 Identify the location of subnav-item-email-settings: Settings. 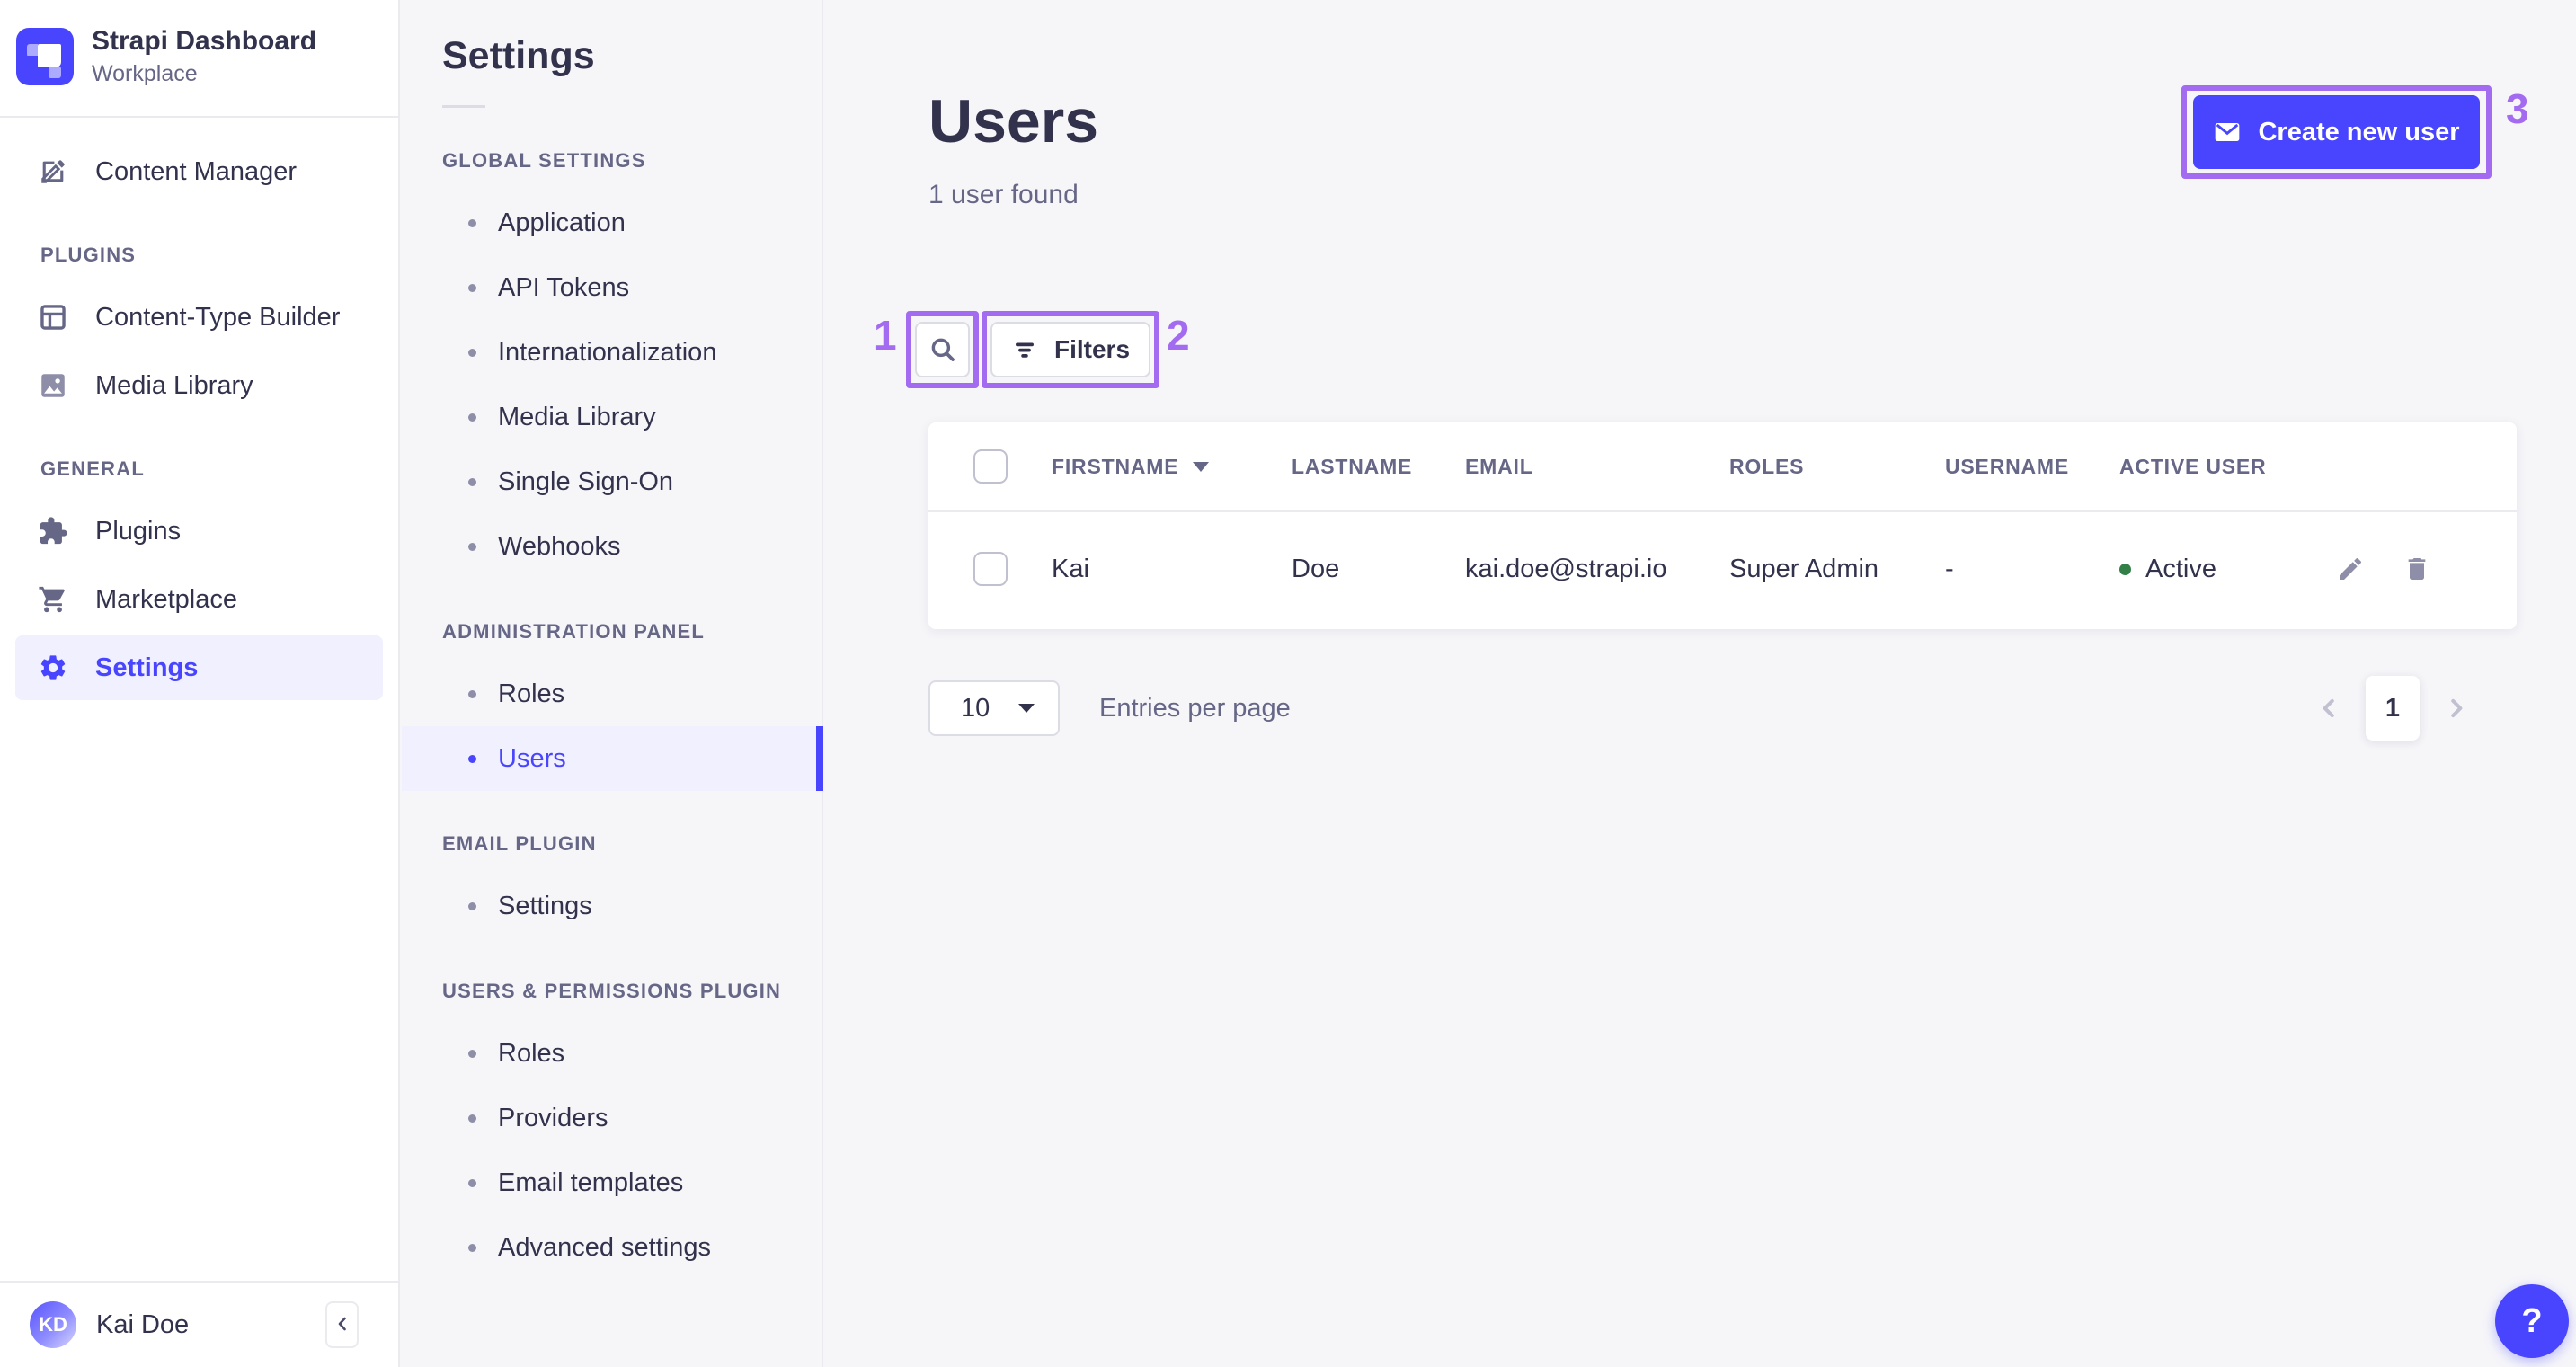
(612, 906).